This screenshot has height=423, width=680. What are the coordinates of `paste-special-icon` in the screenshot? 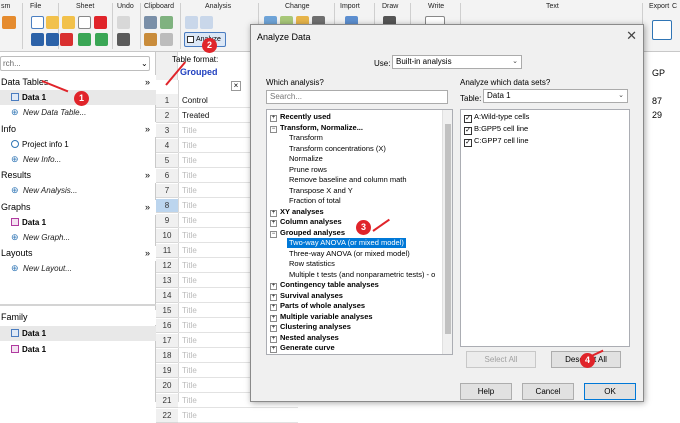 It's located at (166, 39).